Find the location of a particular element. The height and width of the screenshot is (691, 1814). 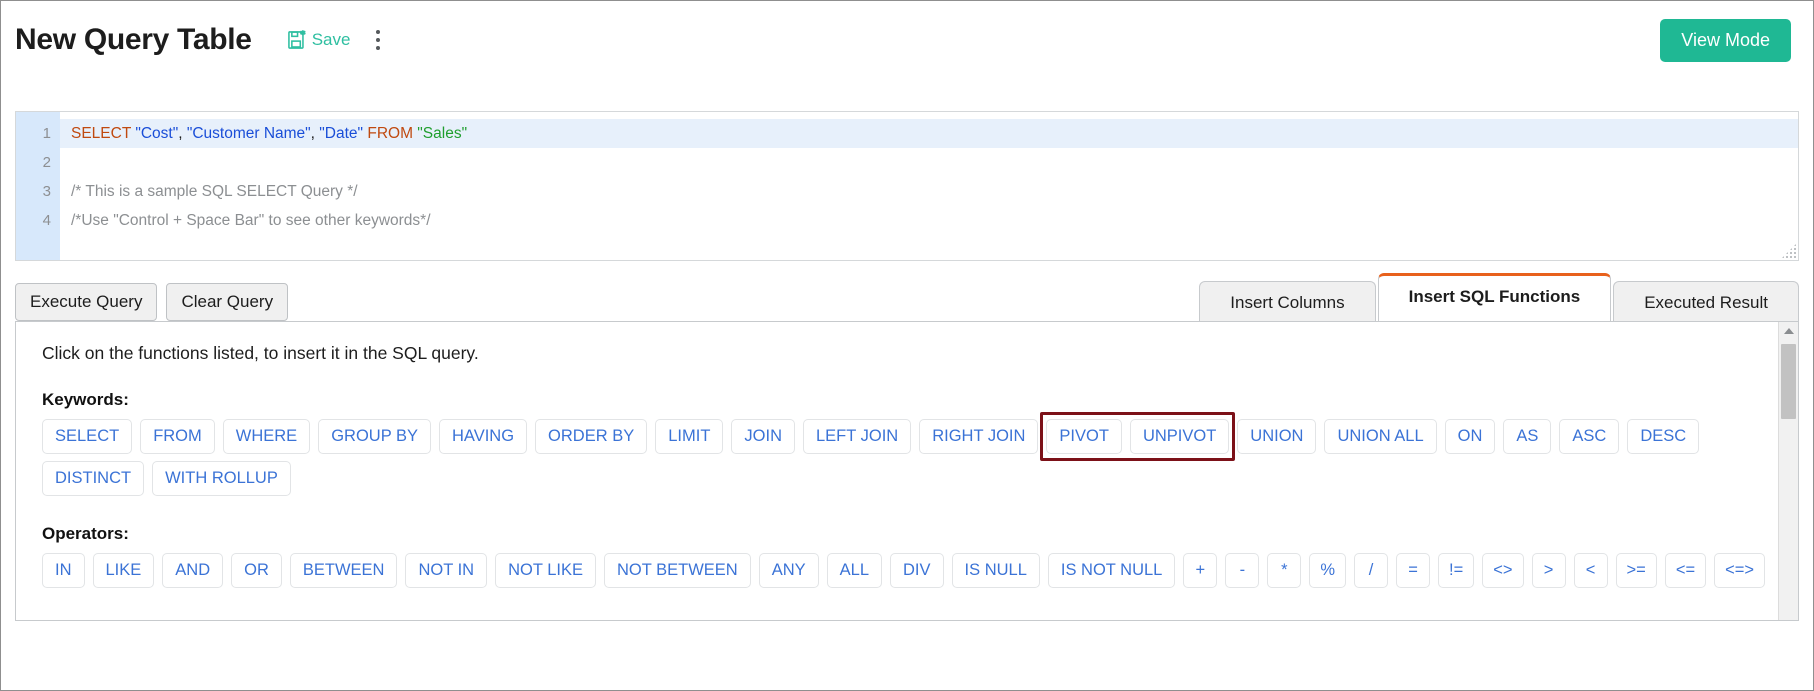

keywords-section-title: Keywords: is located at coordinates (85, 399).